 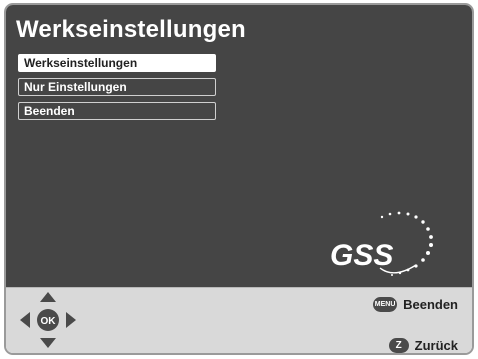 I want to click on page-title: Werkseinstellungen, so click(x=131, y=29).